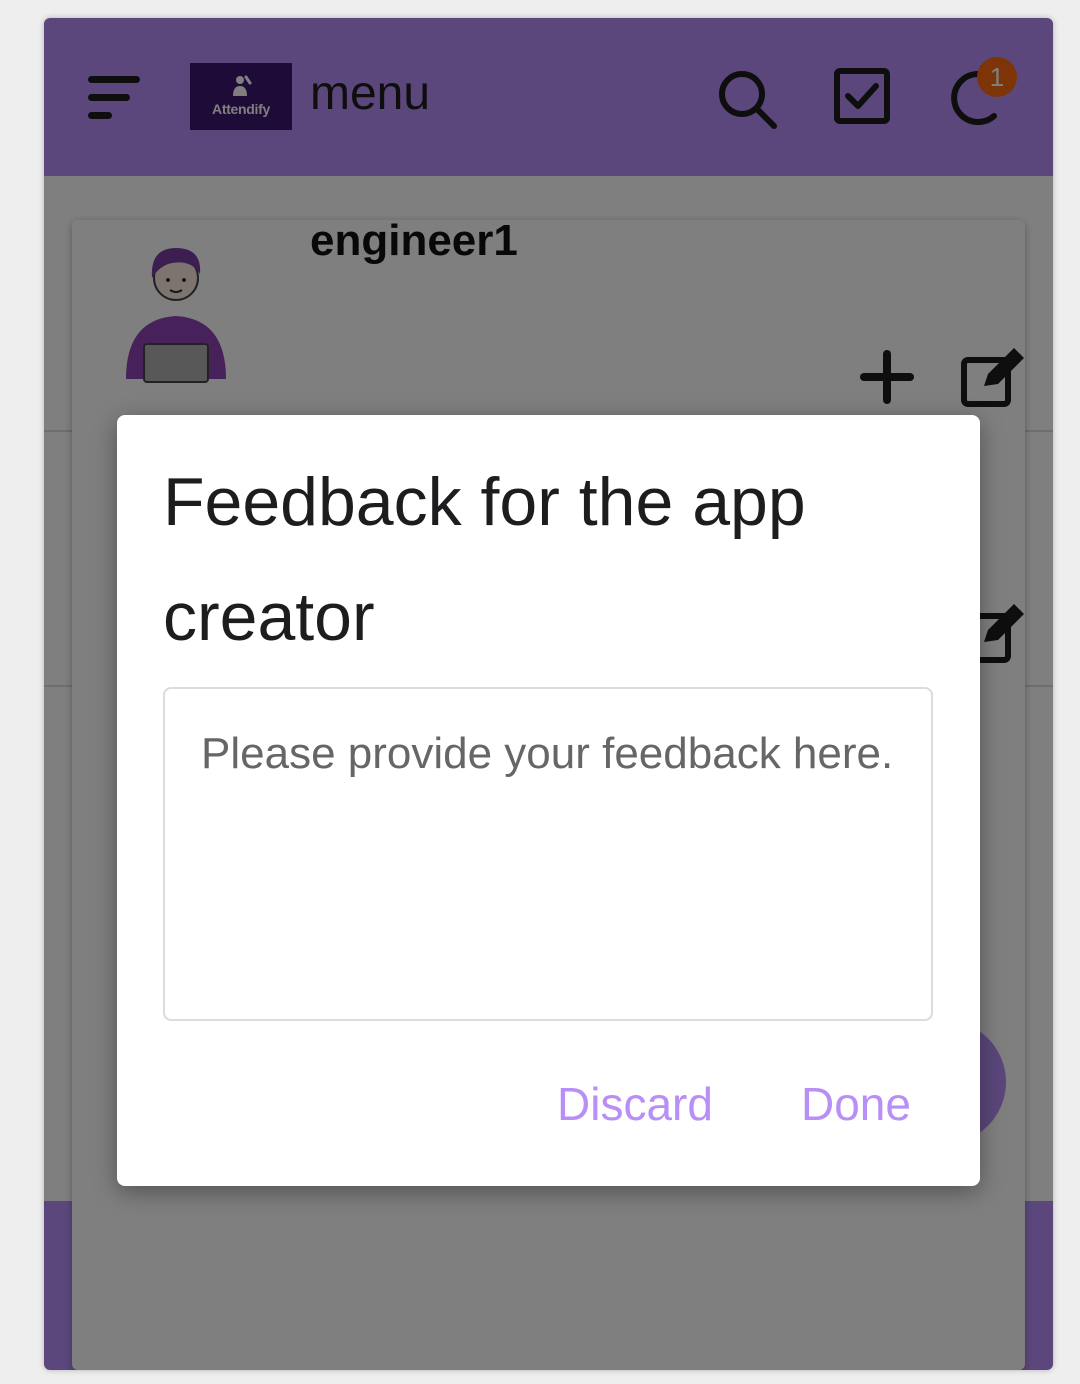 Image resolution: width=1080 pixels, height=1384 pixels. Describe the element at coordinates (484, 559) in the screenshot. I see `dialog-title: Feedback for the app creator` at that location.